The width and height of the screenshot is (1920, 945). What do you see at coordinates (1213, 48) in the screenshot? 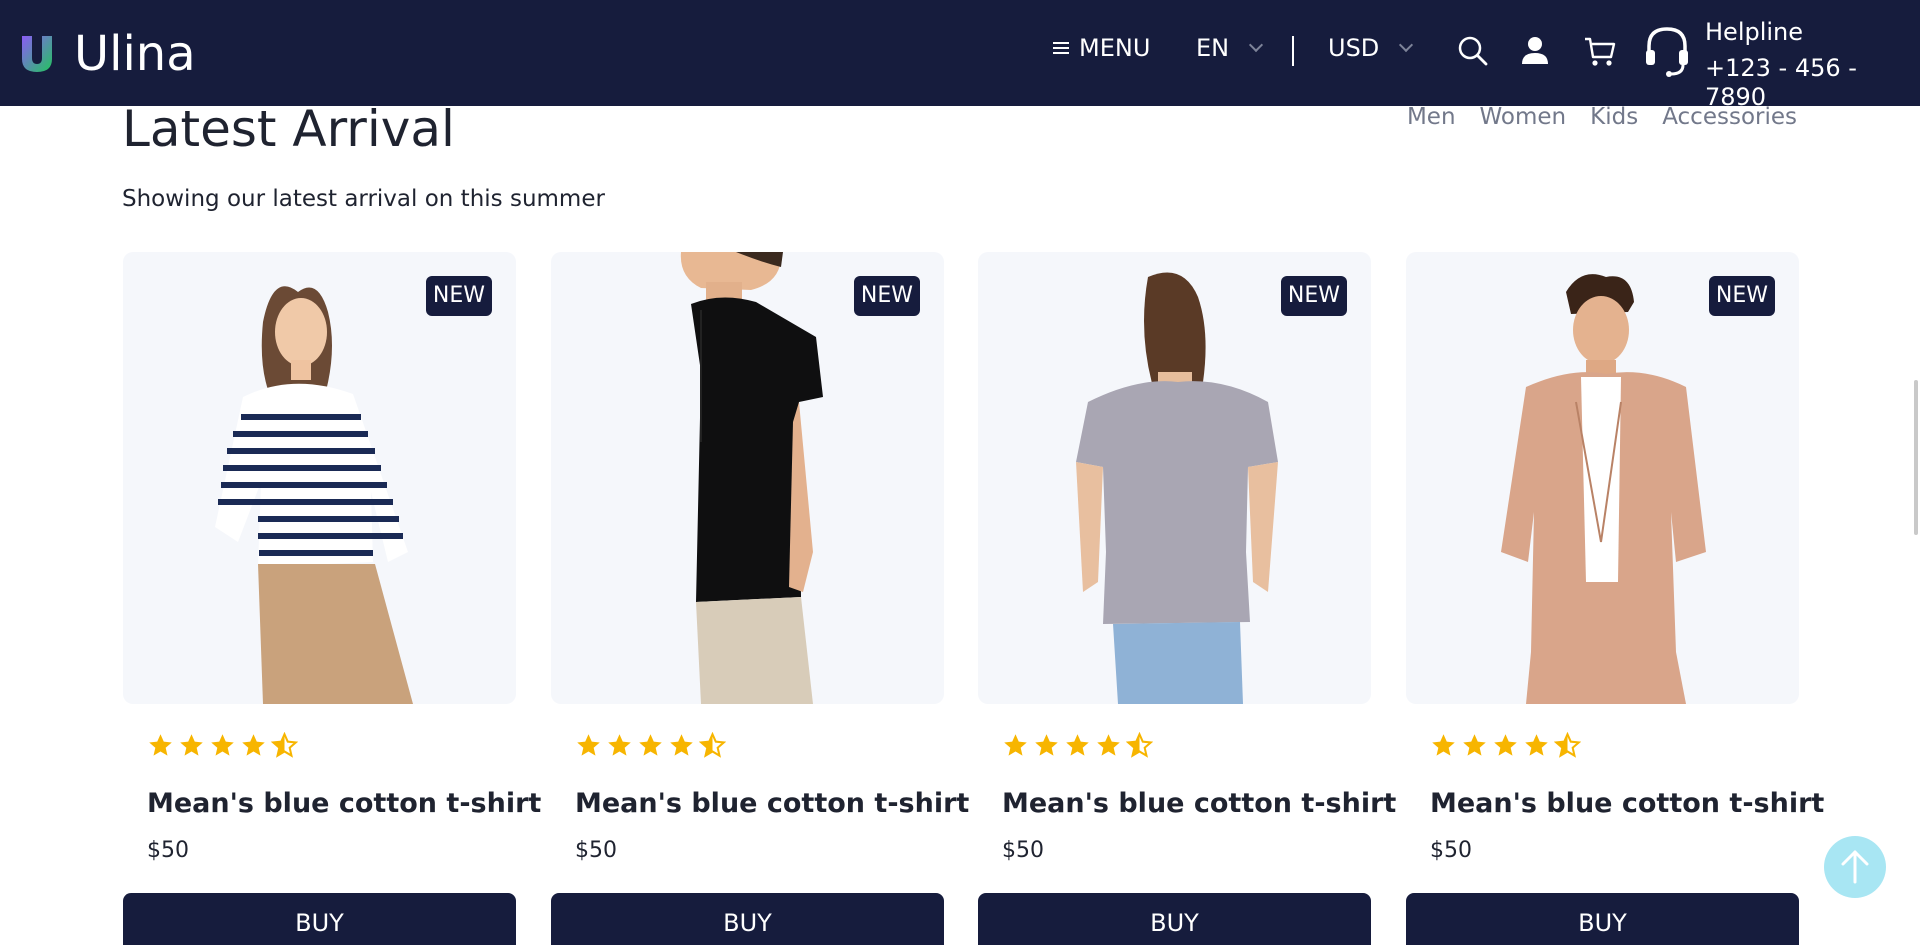
I see `language-value: EN` at bounding box center [1213, 48].